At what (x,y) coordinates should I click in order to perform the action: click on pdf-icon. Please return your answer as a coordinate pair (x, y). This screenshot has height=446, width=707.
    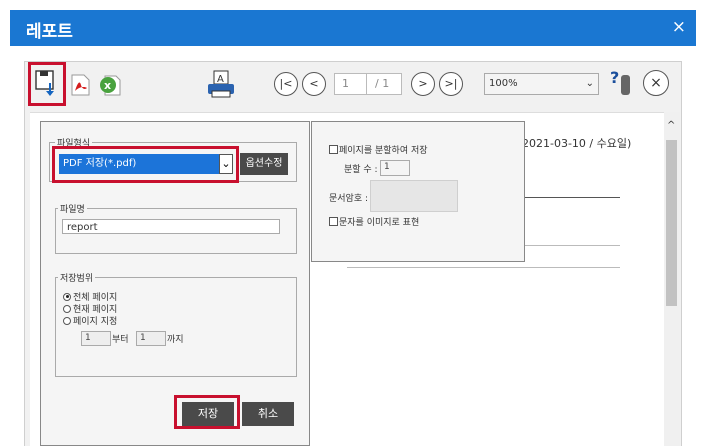
    Looking at the image, I should click on (80, 87).